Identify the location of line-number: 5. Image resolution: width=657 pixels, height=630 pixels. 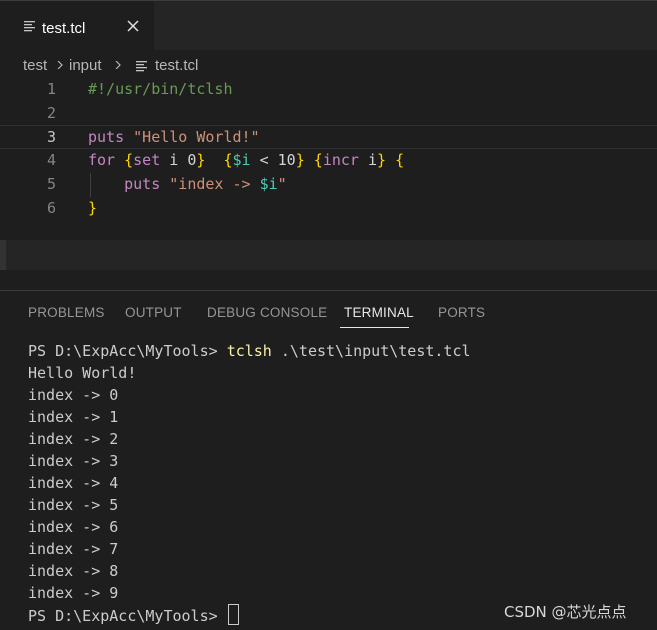
(51, 184).